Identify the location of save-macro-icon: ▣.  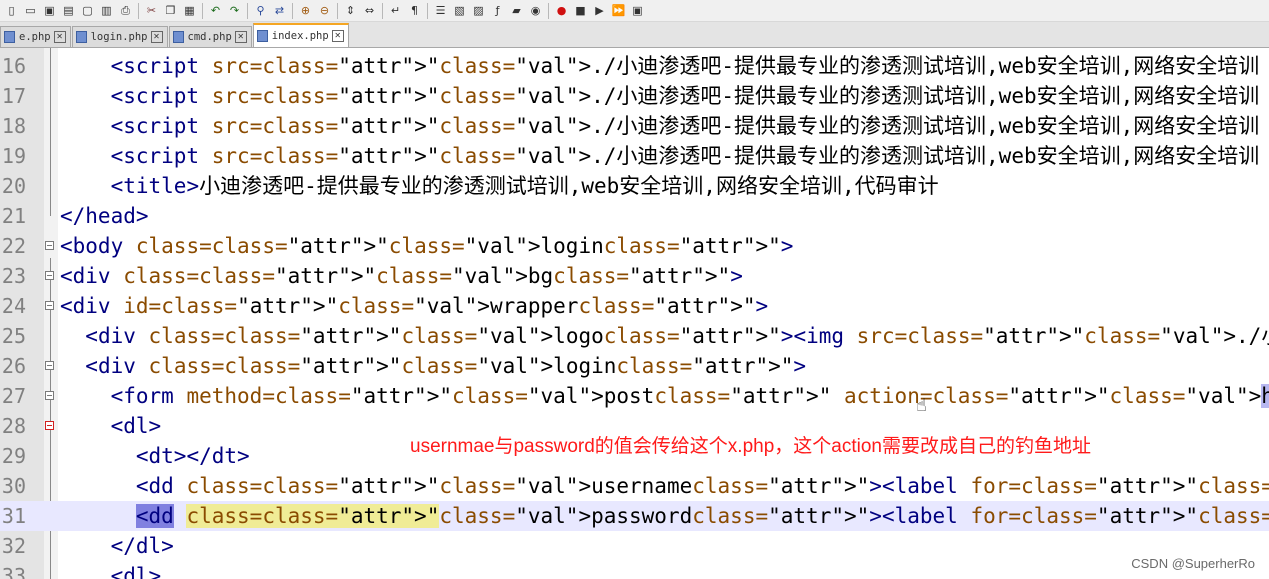
(638, 11).